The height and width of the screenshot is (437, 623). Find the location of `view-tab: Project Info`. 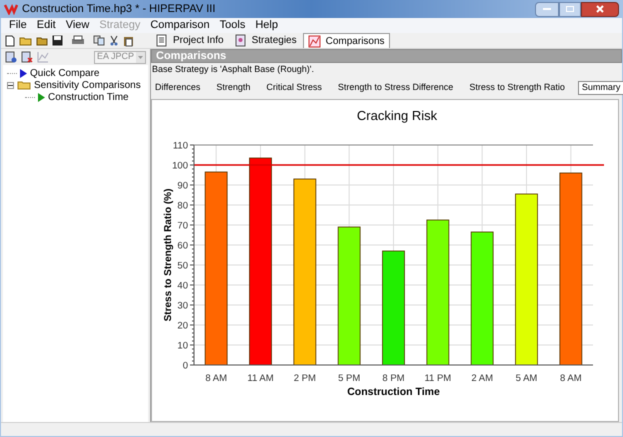

view-tab: Project Info is located at coordinates (189, 40).